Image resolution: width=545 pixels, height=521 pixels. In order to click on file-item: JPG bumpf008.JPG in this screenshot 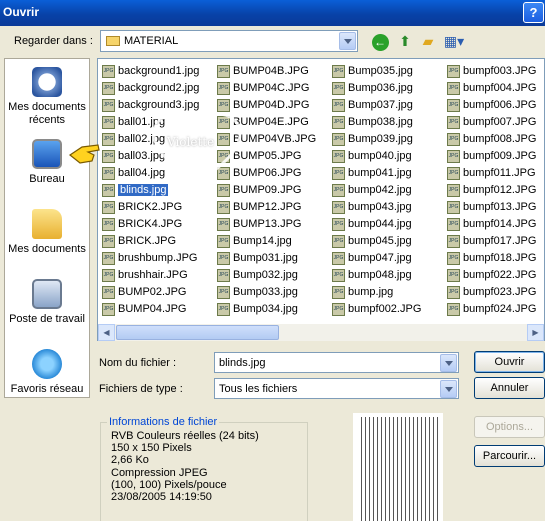, I will do `click(490, 139)`.